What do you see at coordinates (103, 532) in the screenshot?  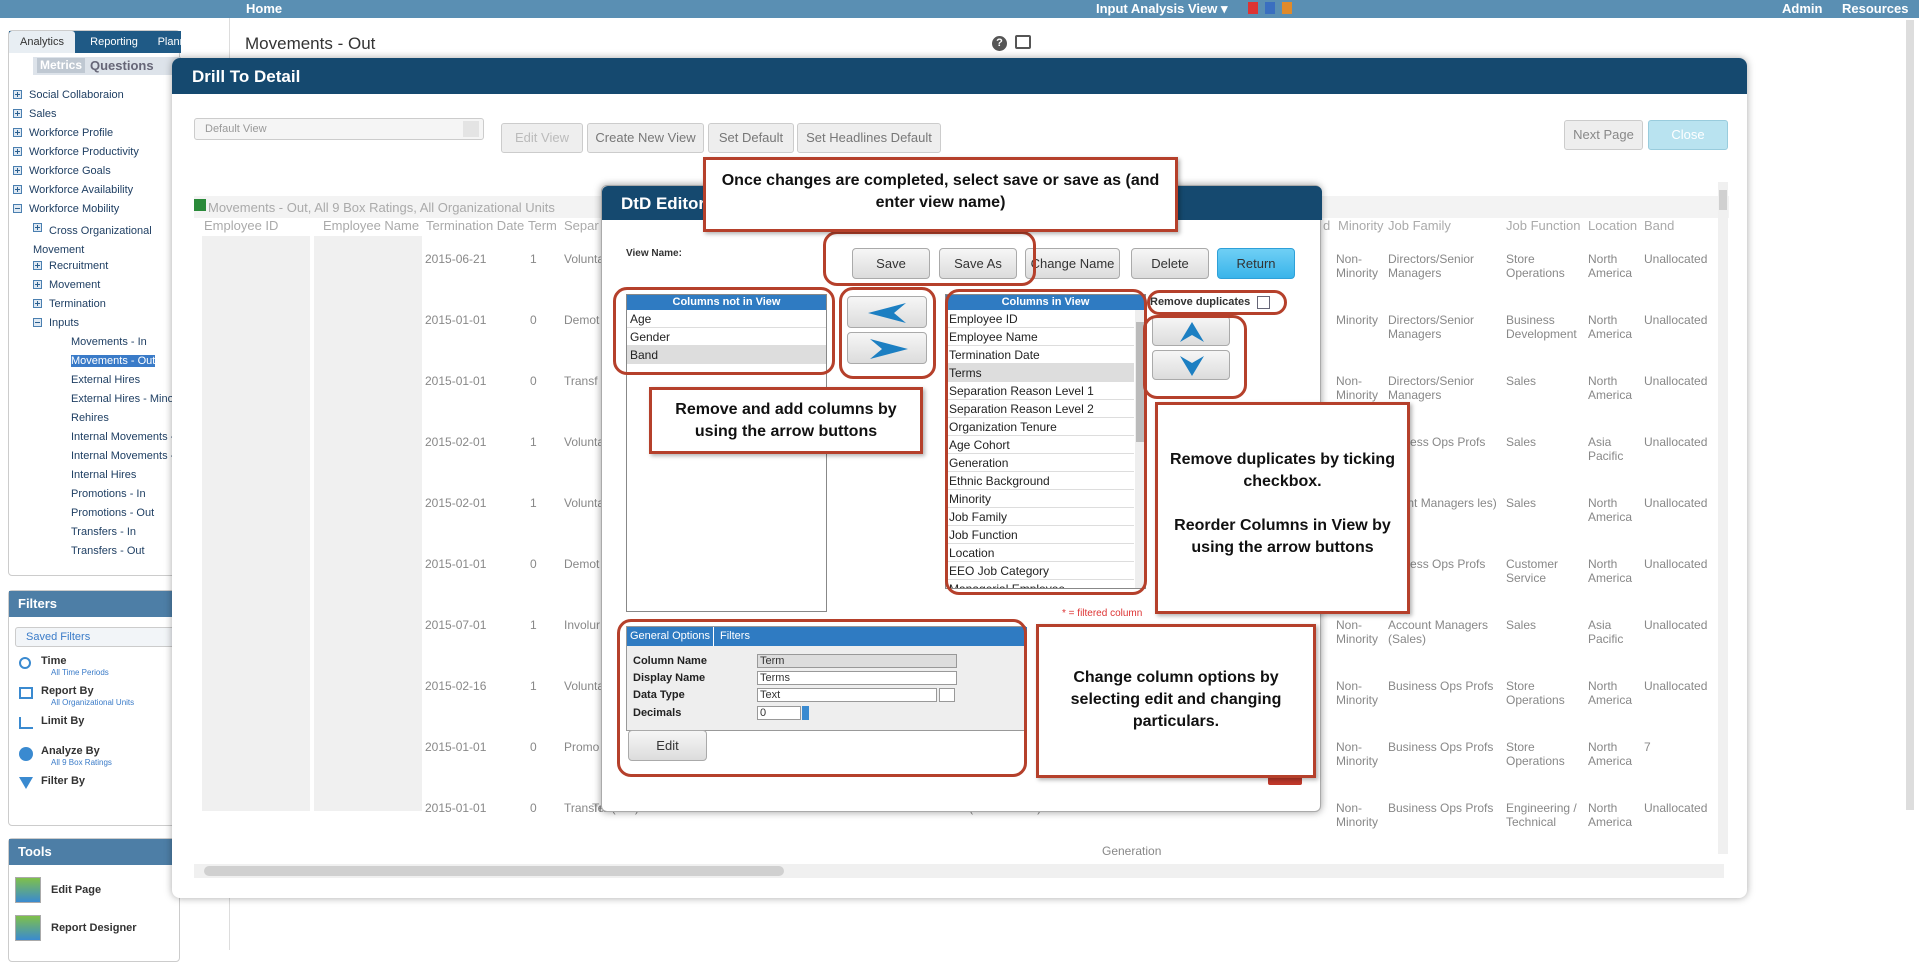 I see `tree-leaf: Transfers - In` at bounding box center [103, 532].